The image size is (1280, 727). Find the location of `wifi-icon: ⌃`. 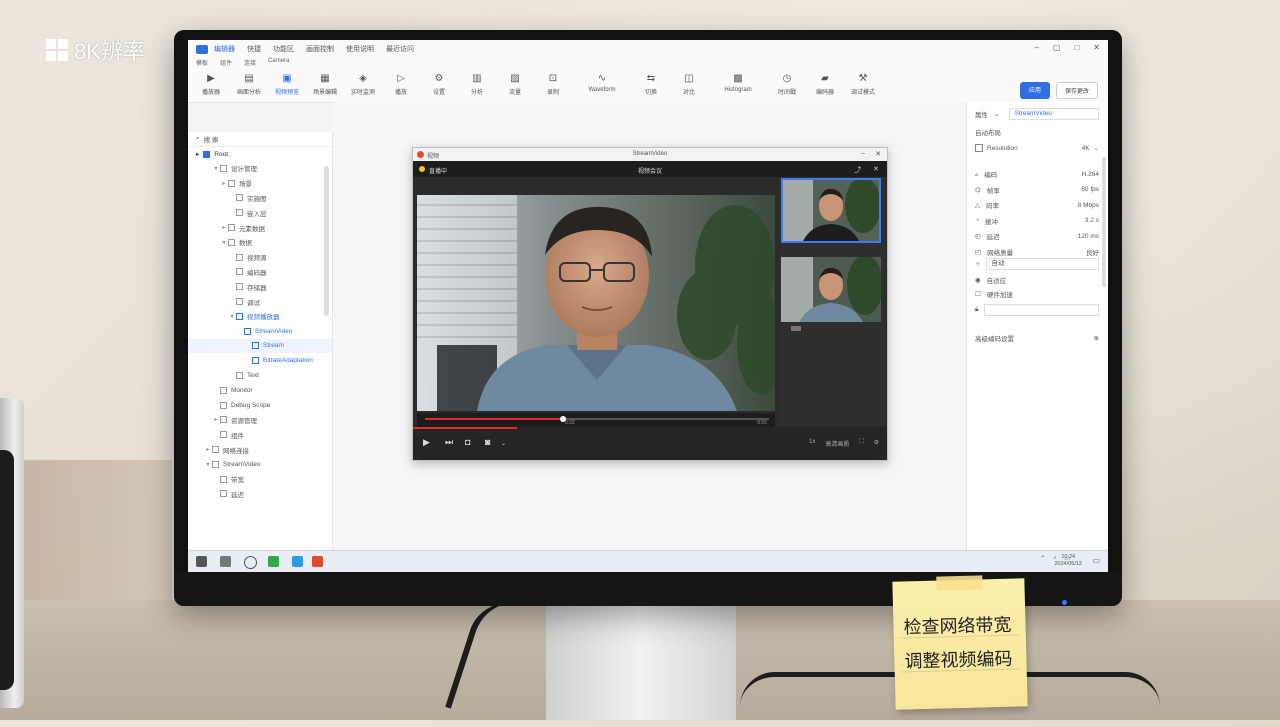

wifi-icon: ⌃ is located at coordinates (1042, 558).